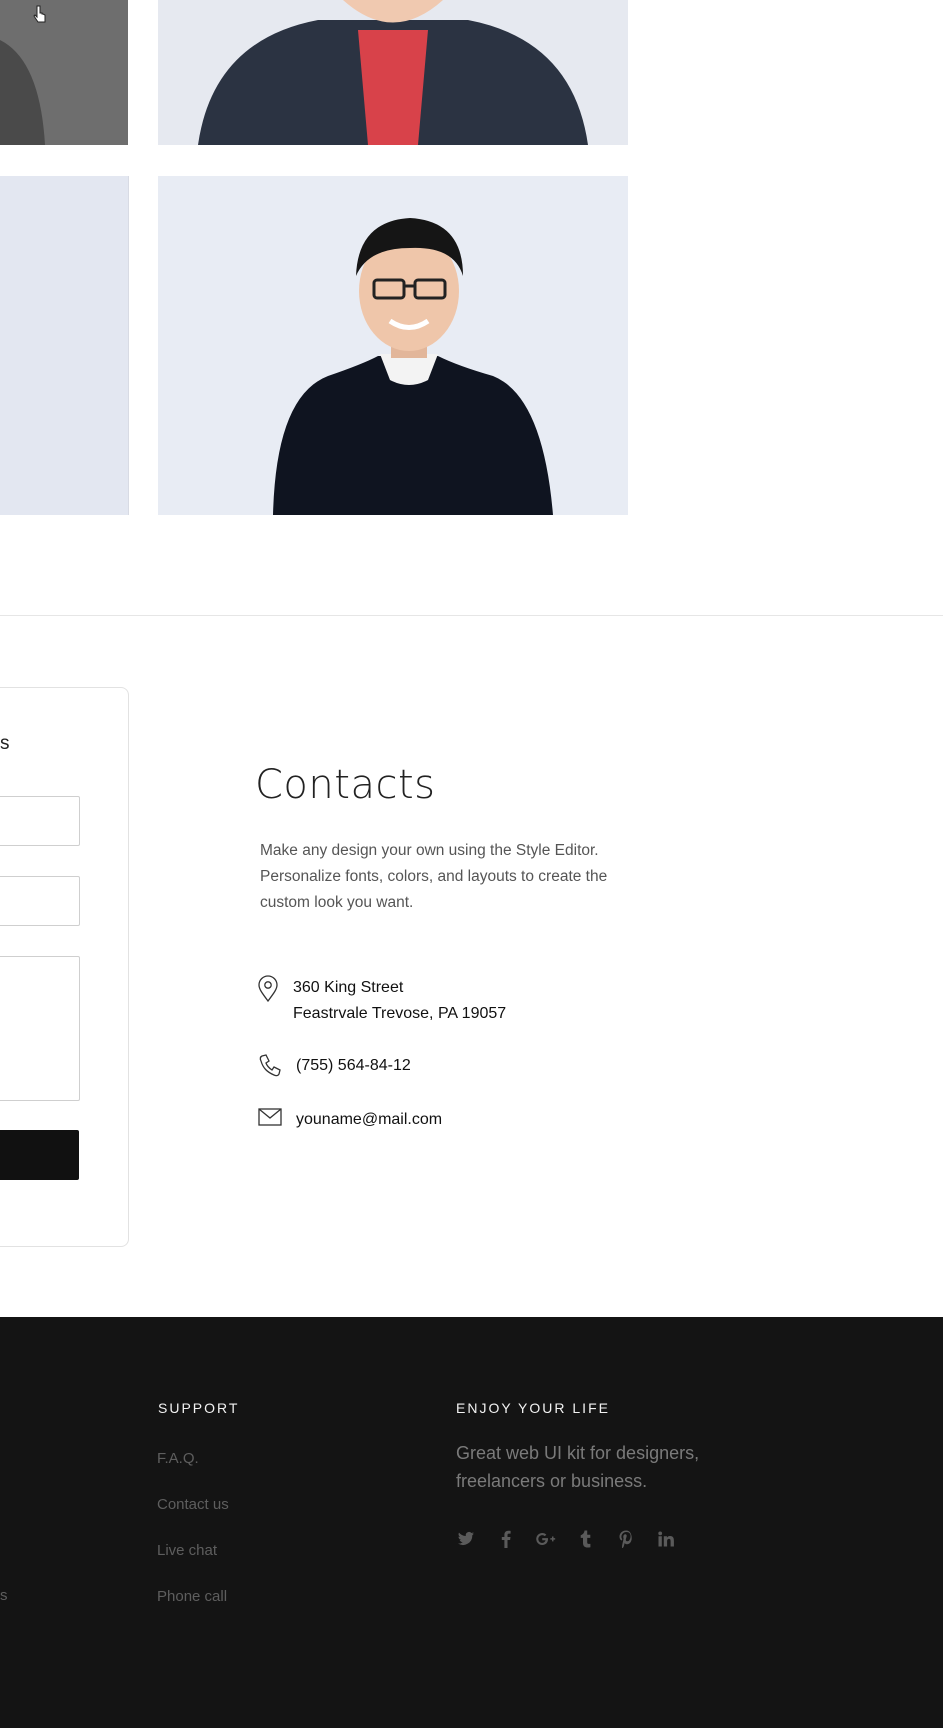 This screenshot has width=943, height=1728. Describe the element at coordinates (369, 1119) in the screenshot. I see `email-address: youname@mail.com` at that location.